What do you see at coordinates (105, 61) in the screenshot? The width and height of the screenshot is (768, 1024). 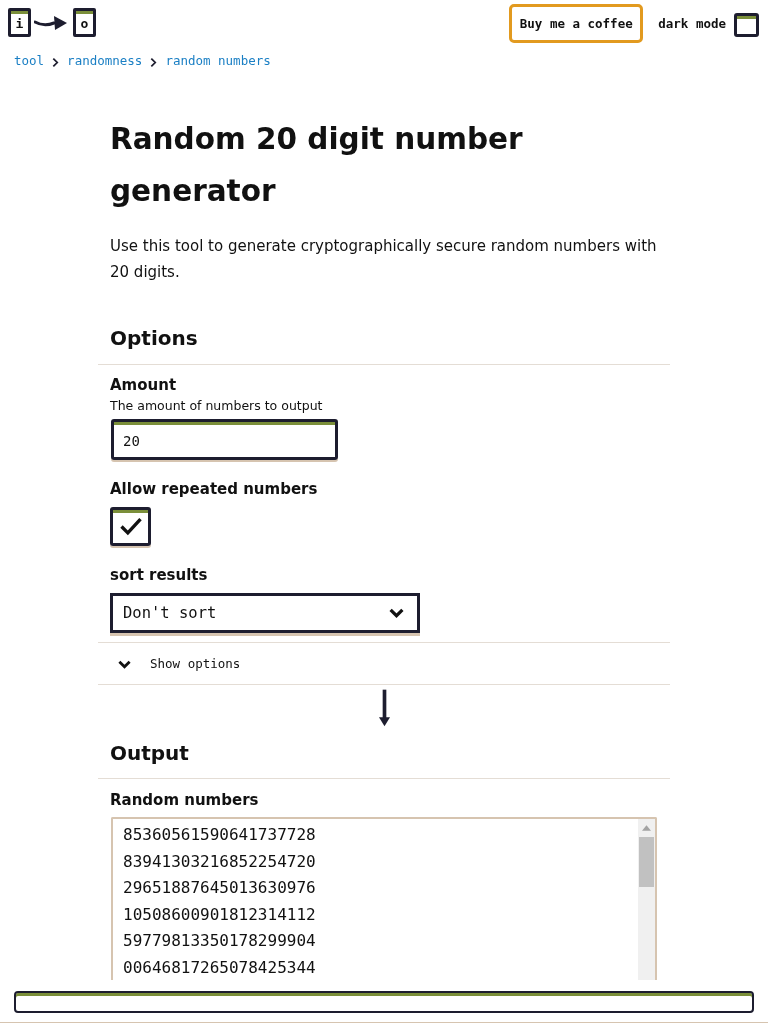 I see `breadcrumb-link: randomness` at bounding box center [105, 61].